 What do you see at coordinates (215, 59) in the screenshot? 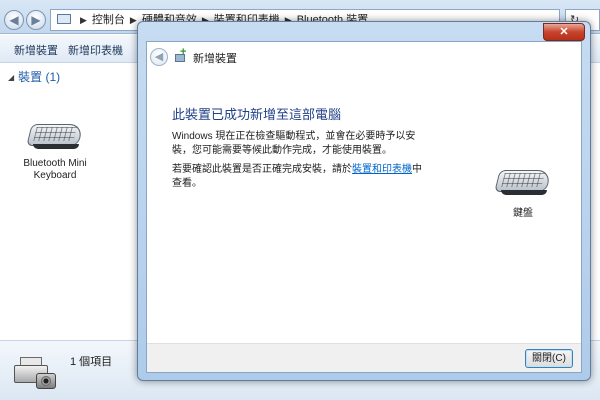
I see `dialog-title: 新增裝置` at bounding box center [215, 59].